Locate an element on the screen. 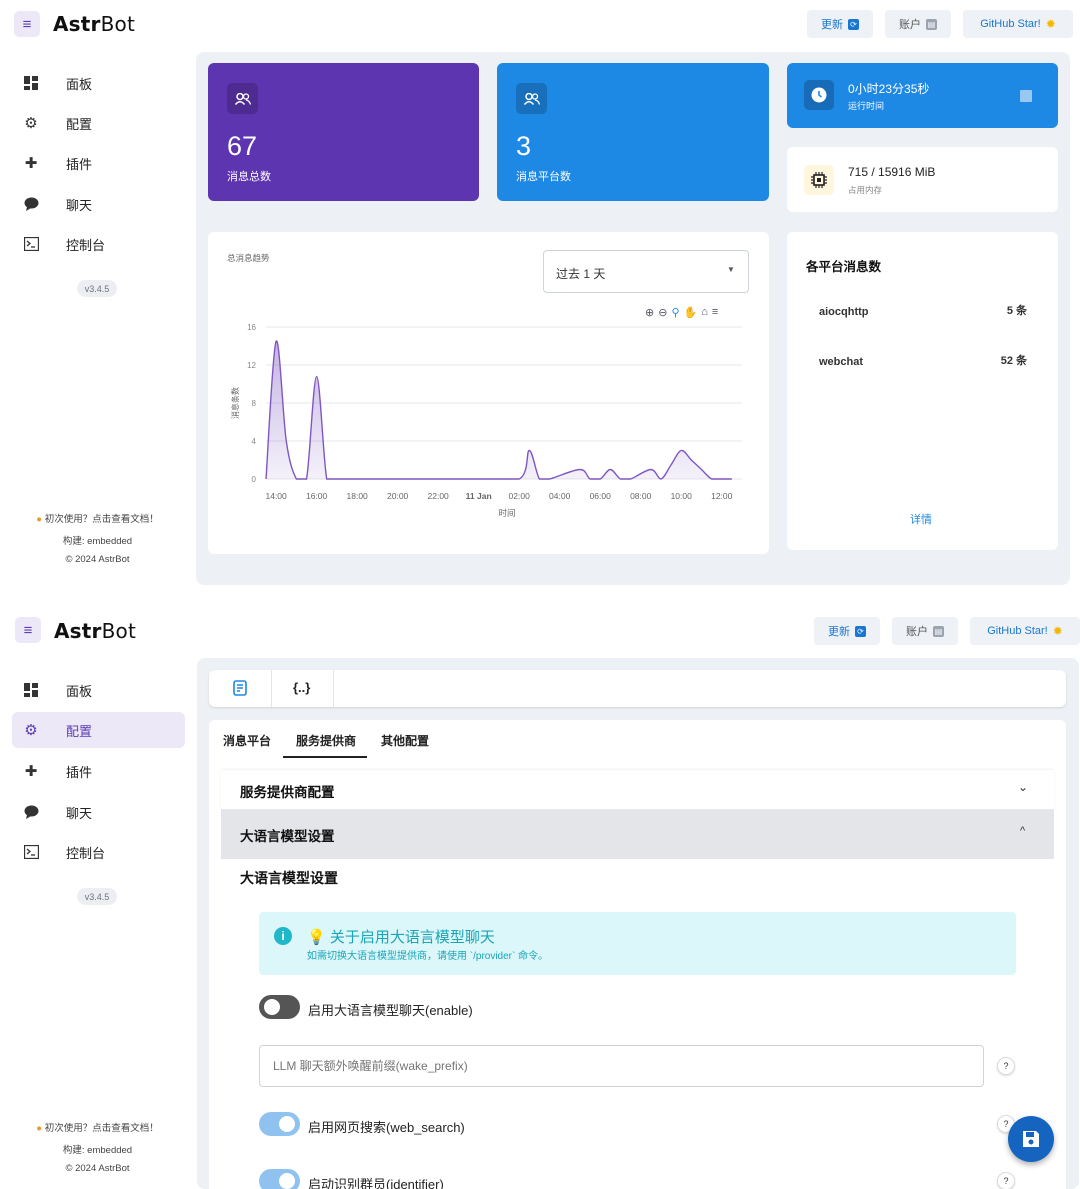 Image resolution: width=1080 pixels, height=1189 pixels. version-badge: v3.4.5 is located at coordinates (97, 896).